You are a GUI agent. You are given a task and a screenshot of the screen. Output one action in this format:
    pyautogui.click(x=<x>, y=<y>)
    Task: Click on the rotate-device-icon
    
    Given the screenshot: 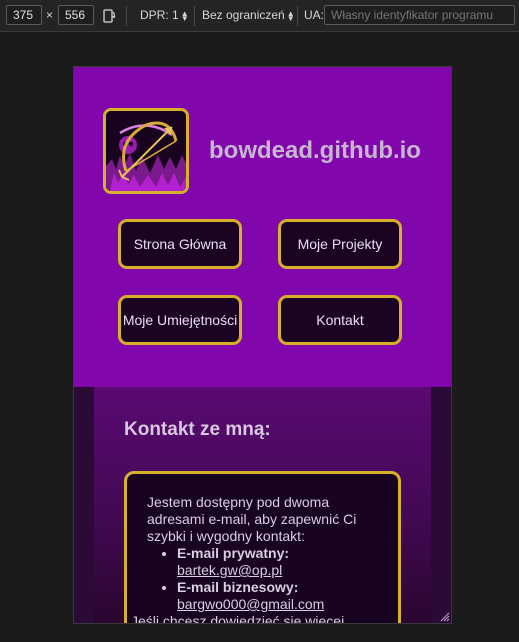 What is the action you would take?
    pyautogui.click(x=109, y=16)
    